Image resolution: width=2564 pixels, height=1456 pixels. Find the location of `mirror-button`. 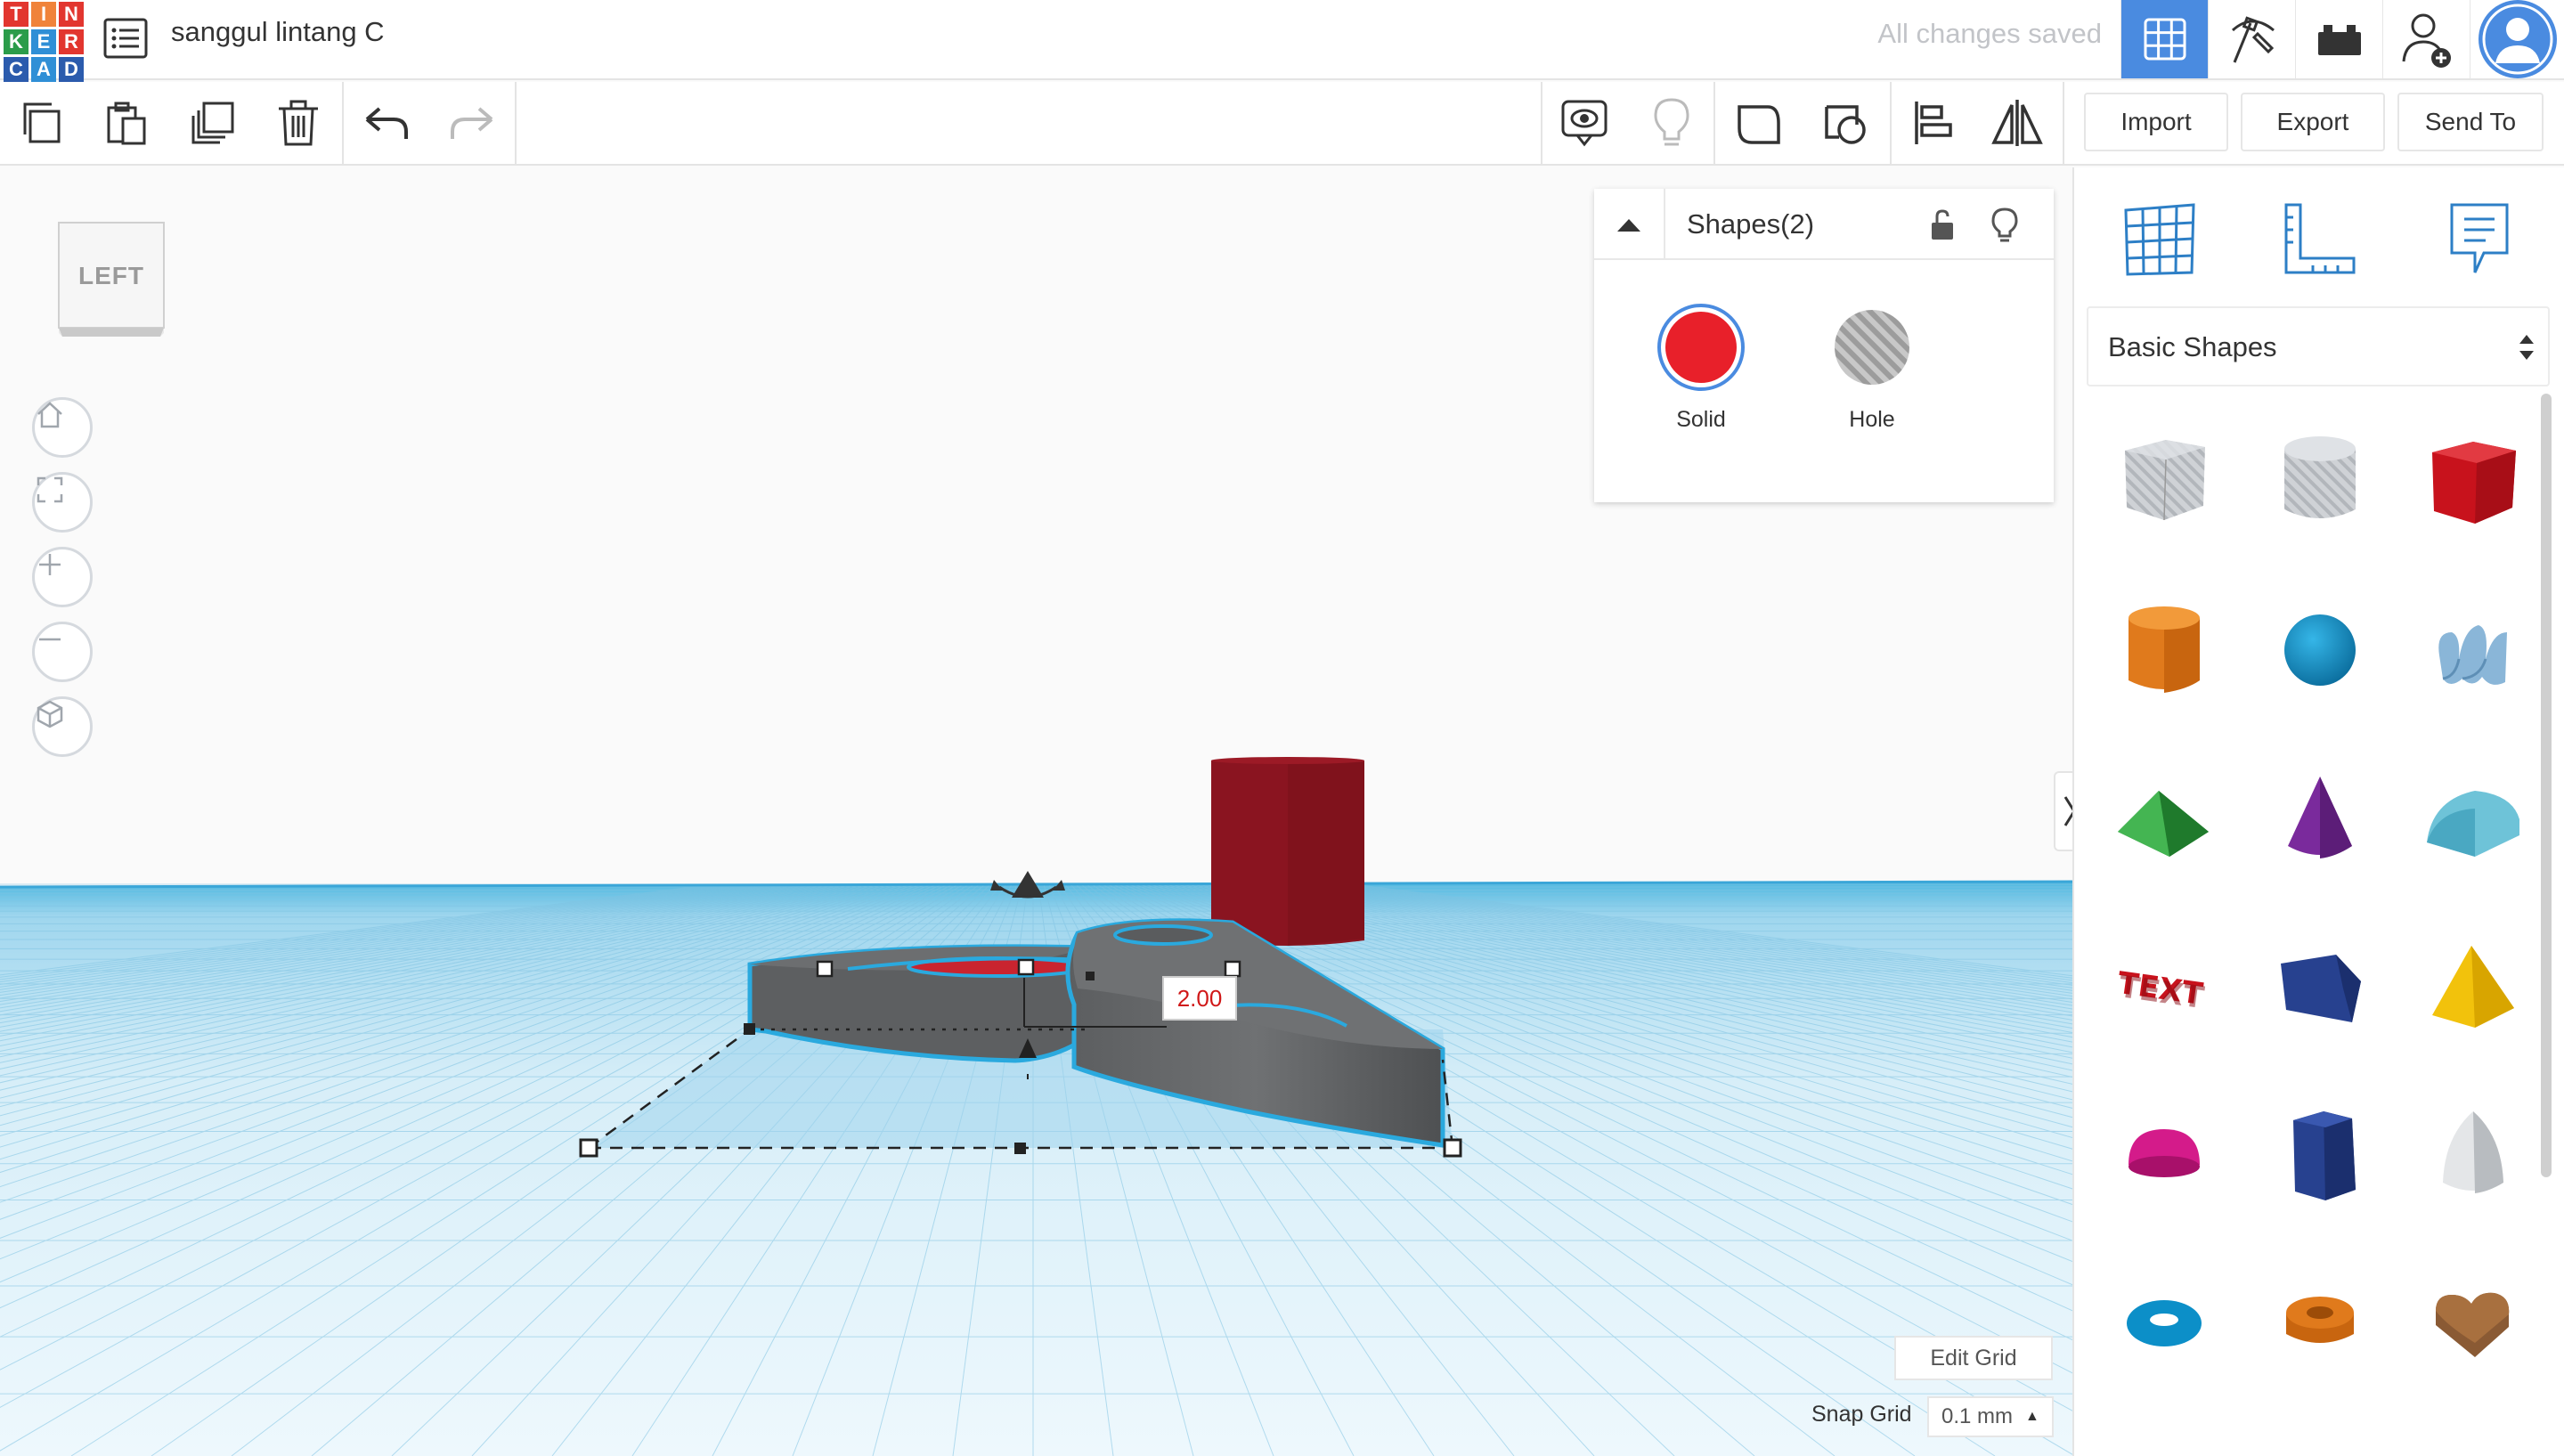

mirror-button is located at coordinates (2017, 123).